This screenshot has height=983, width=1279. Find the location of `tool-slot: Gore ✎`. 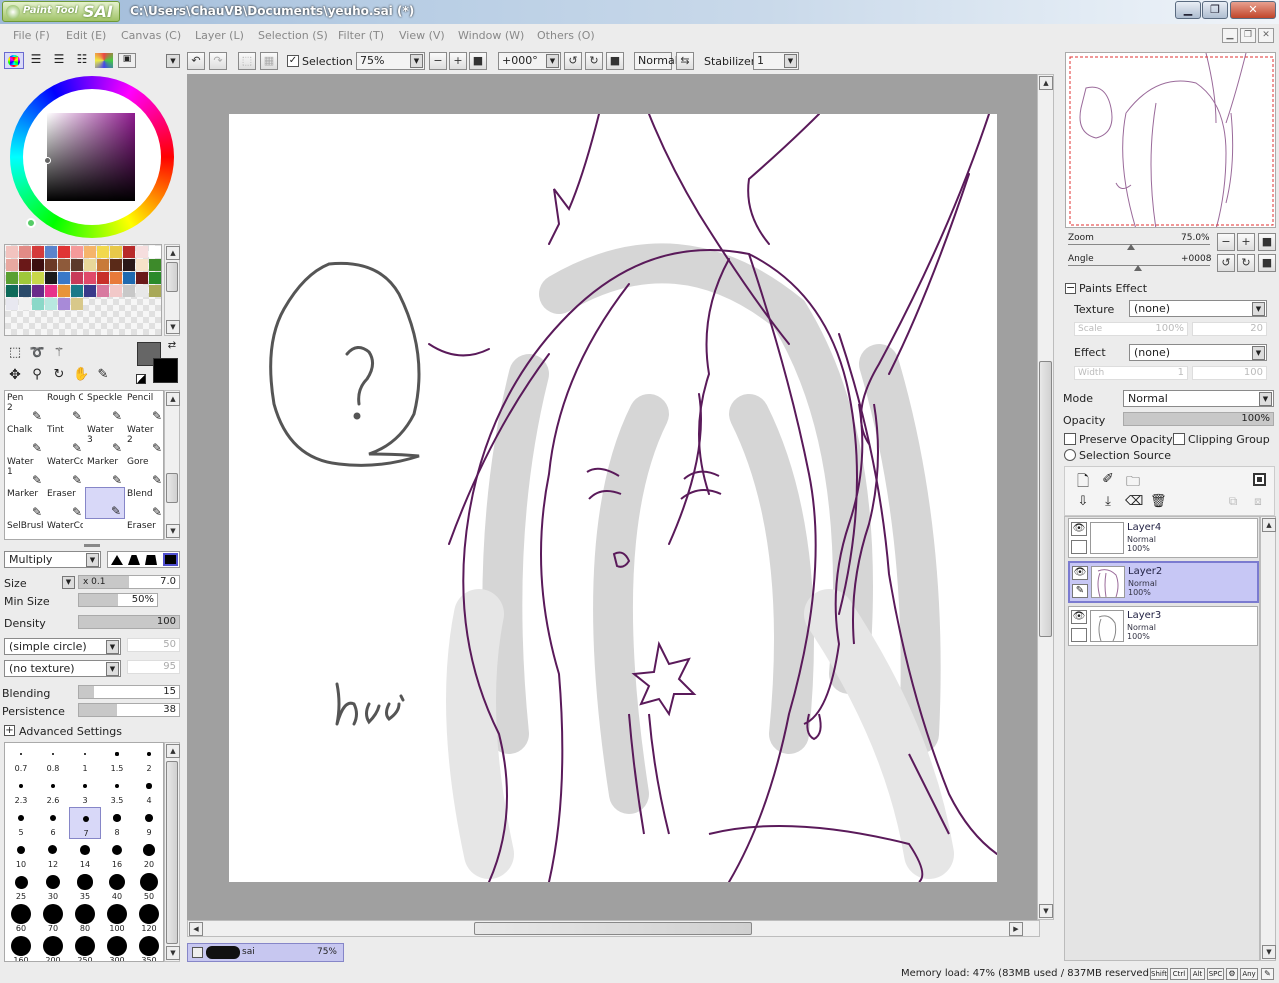

tool-slot: Gore ✎ is located at coordinates (144, 471).